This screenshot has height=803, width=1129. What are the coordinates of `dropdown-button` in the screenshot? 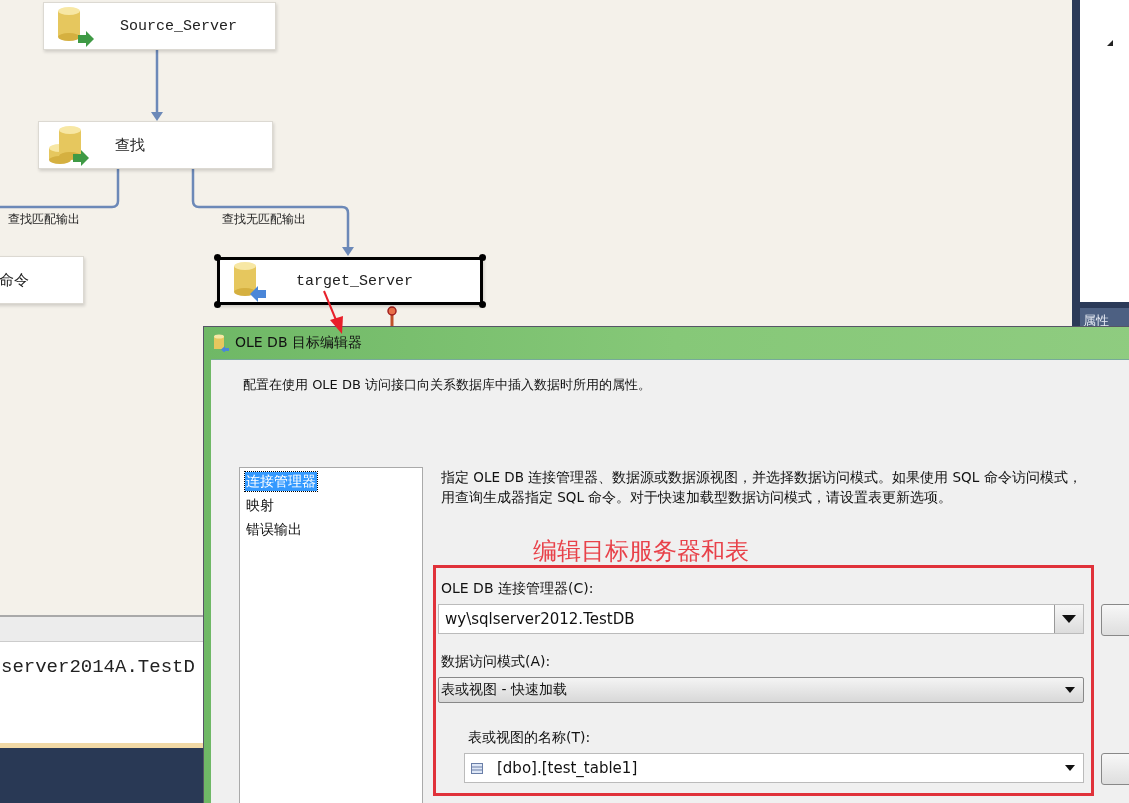 It's located at (1068, 619).